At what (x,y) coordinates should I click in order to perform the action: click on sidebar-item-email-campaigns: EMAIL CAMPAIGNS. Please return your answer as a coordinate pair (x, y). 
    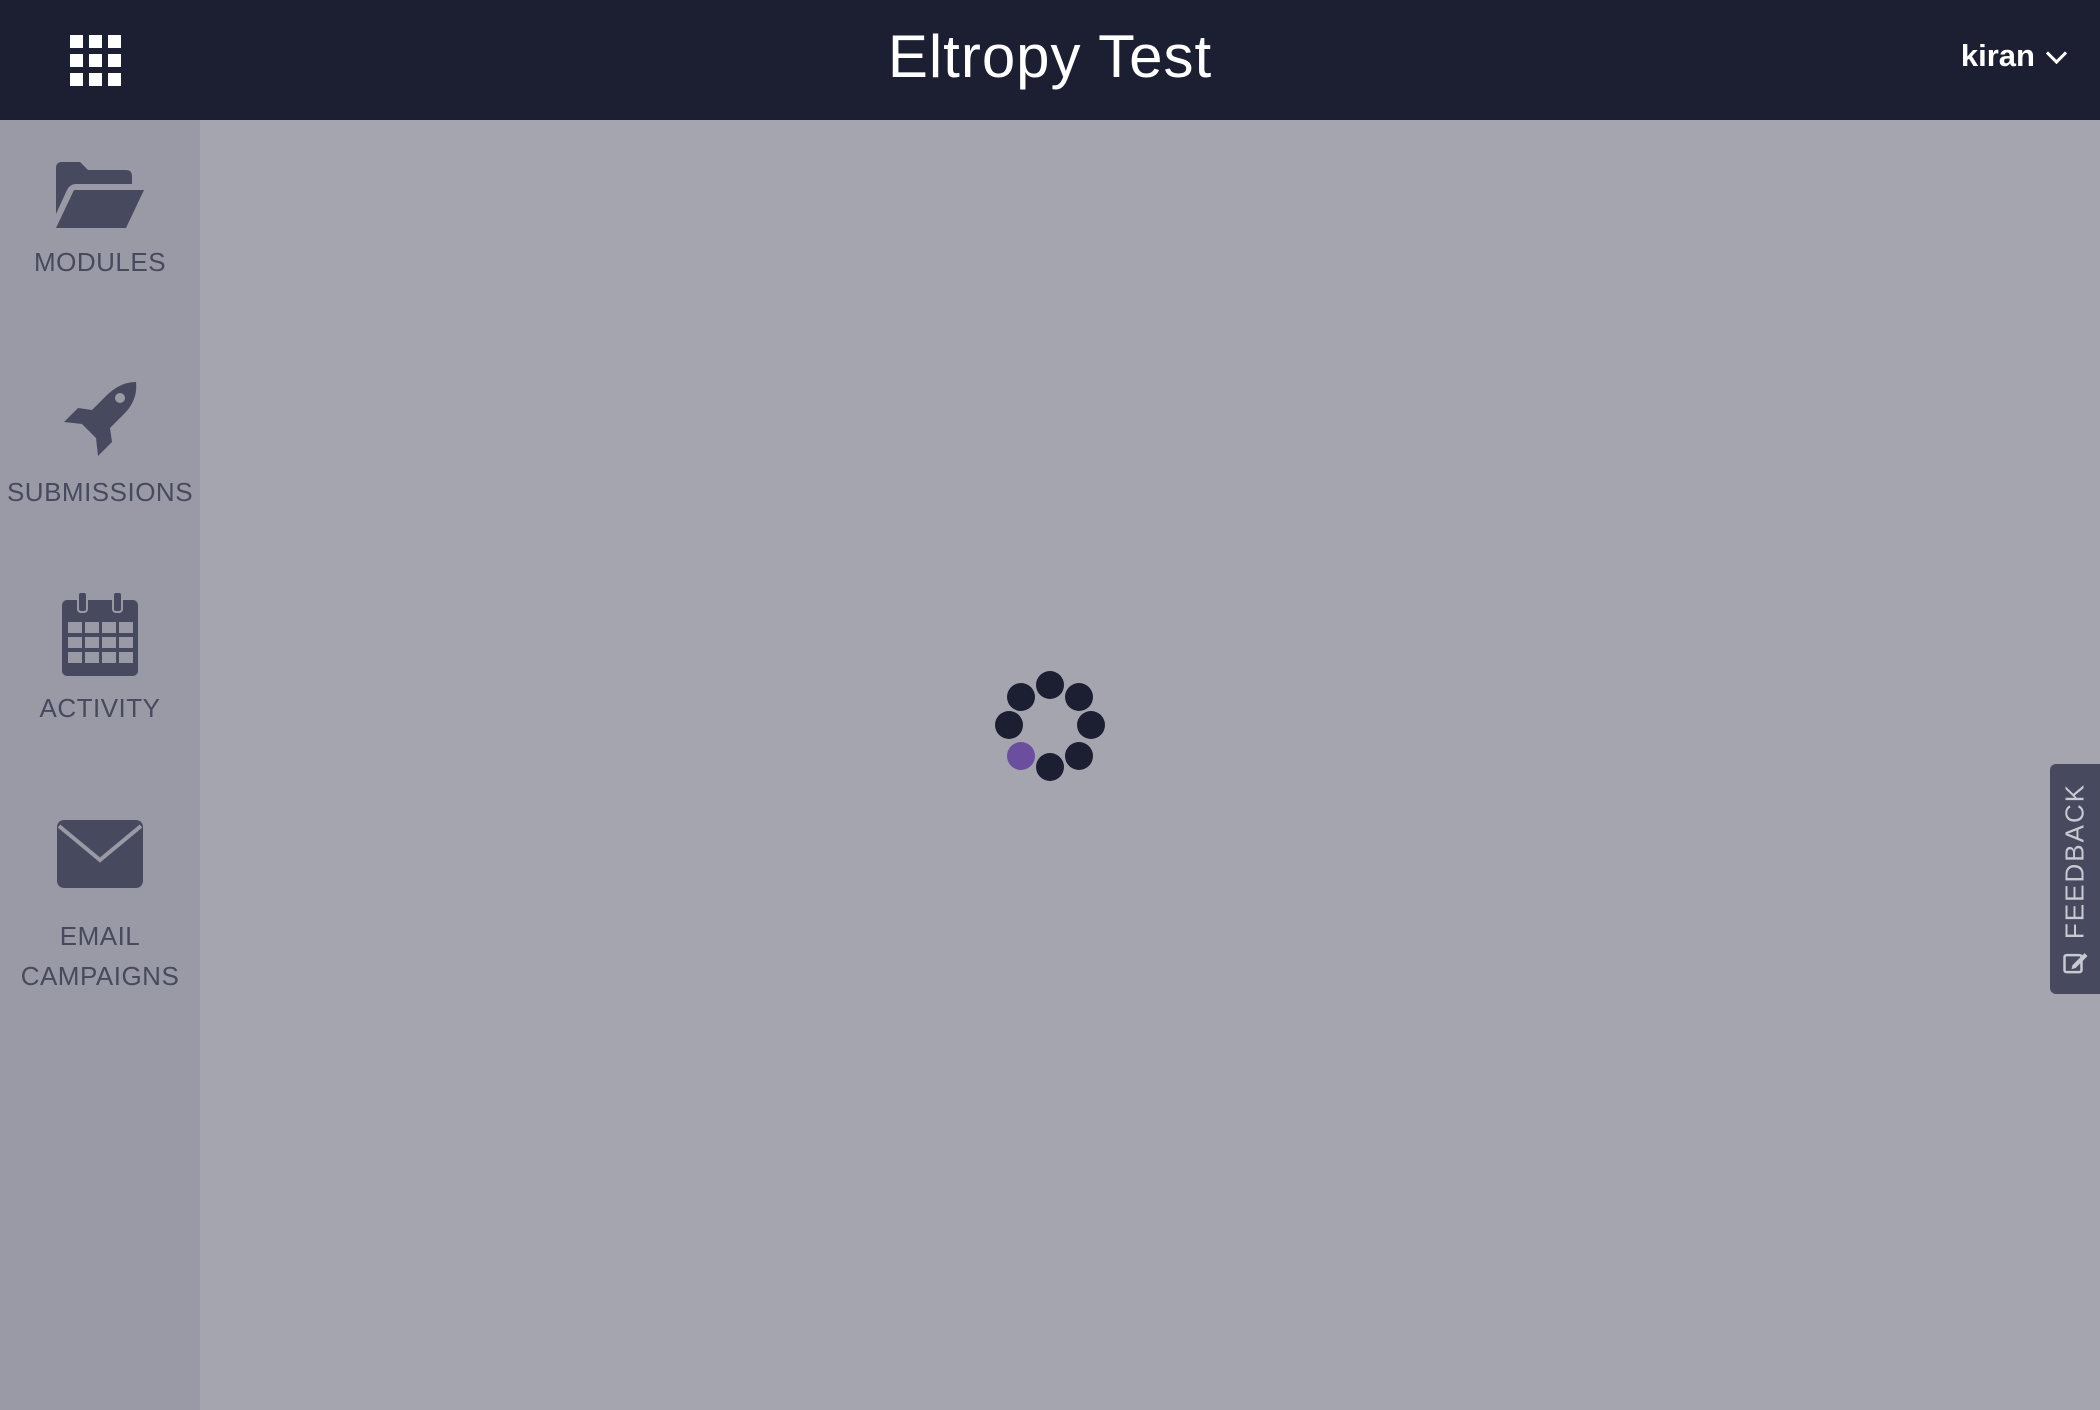
    Looking at the image, I should click on (100, 908).